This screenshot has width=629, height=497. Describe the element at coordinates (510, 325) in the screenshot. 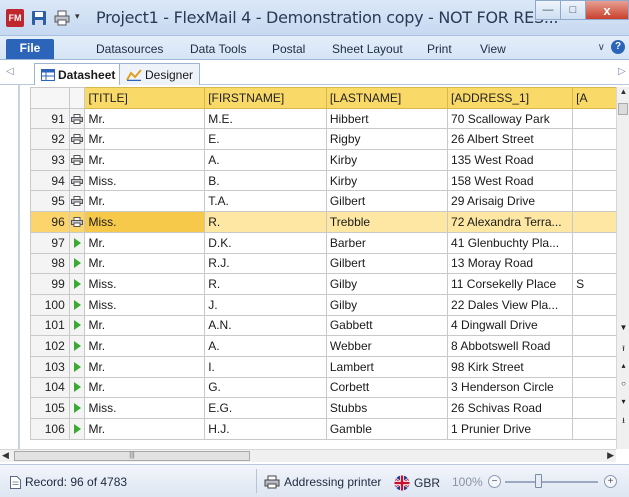

I see `cell-address1: 4 Dingwall Drive` at that location.